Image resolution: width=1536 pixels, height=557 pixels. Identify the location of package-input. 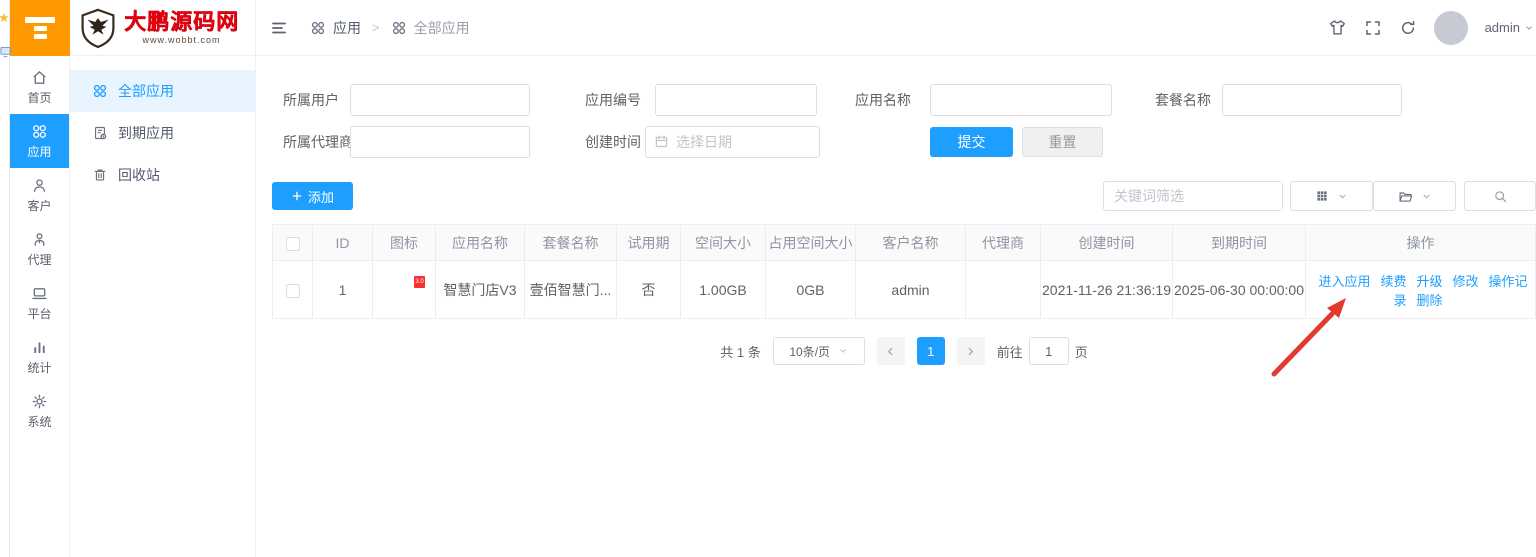
(1312, 100).